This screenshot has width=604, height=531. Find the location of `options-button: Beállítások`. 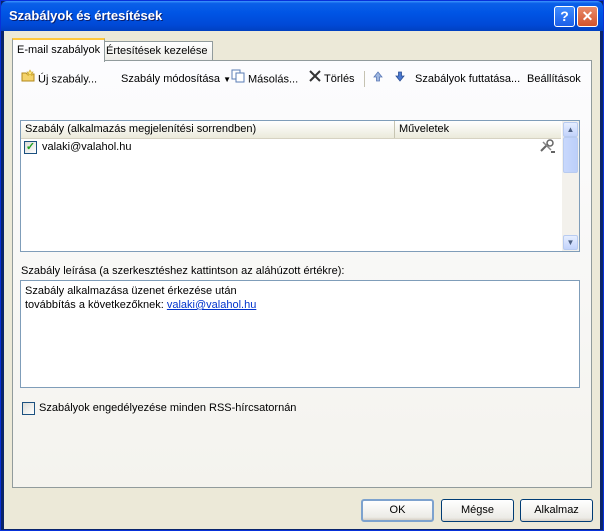

options-button: Beállítások is located at coordinates (554, 79).